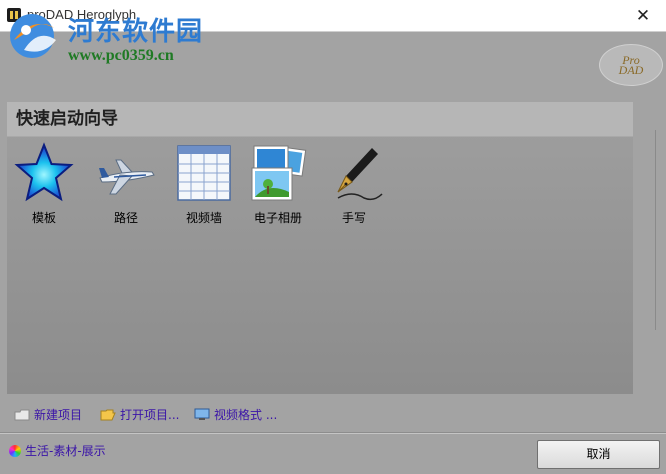 The image size is (666, 474). I want to click on star-icon, so click(44, 172).